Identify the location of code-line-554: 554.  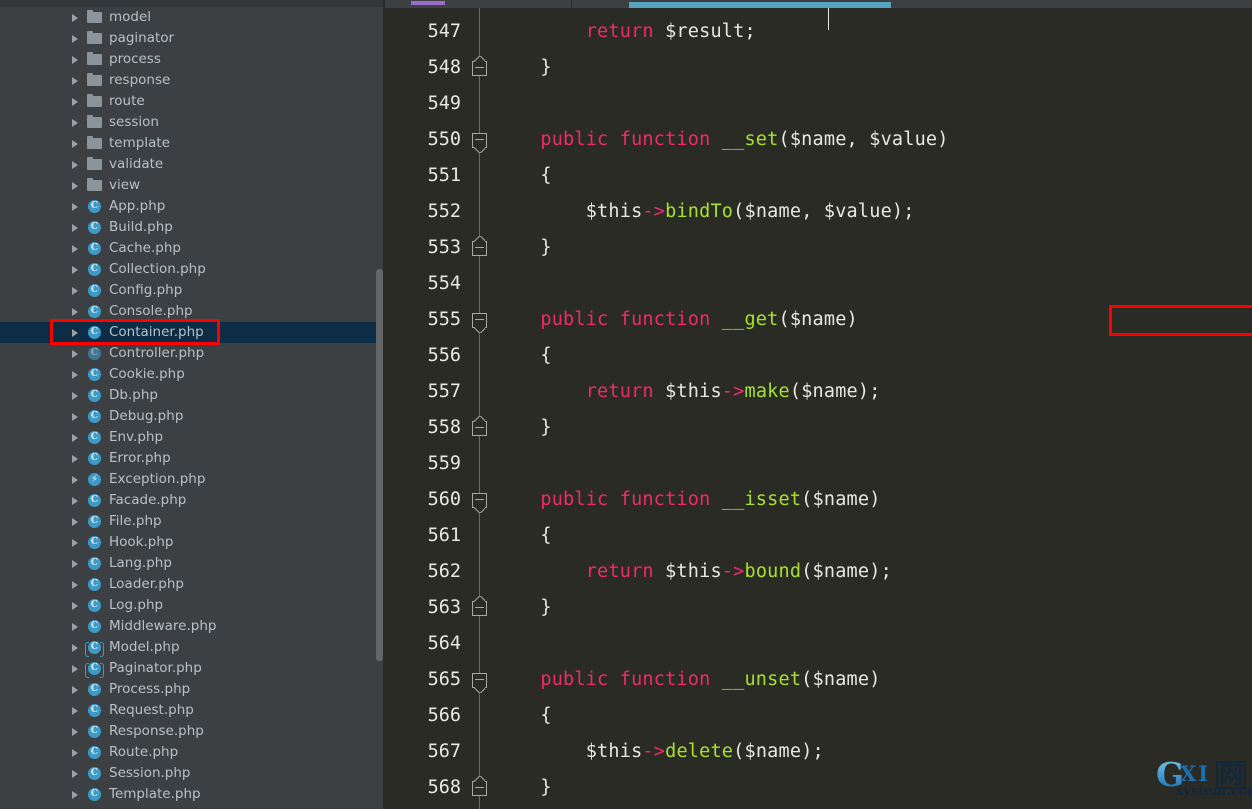
(818, 284).